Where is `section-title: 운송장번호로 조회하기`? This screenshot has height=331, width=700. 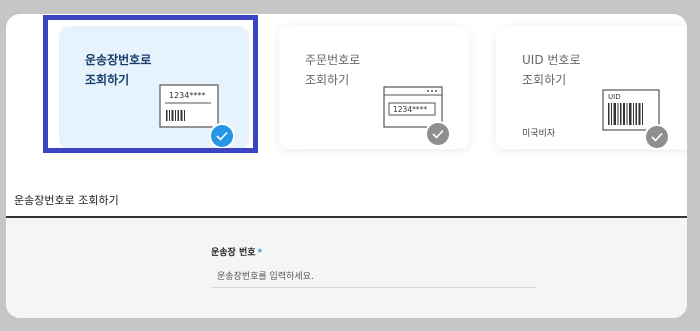
section-title: 운송장번호로 조회하기 is located at coordinates (66, 200).